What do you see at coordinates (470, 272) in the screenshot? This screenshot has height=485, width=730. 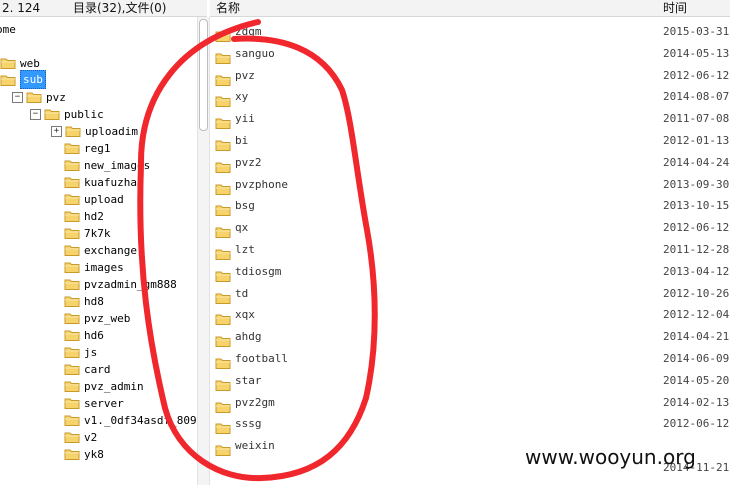 I see `list-item: tdiosgm 2013-04-12` at bounding box center [470, 272].